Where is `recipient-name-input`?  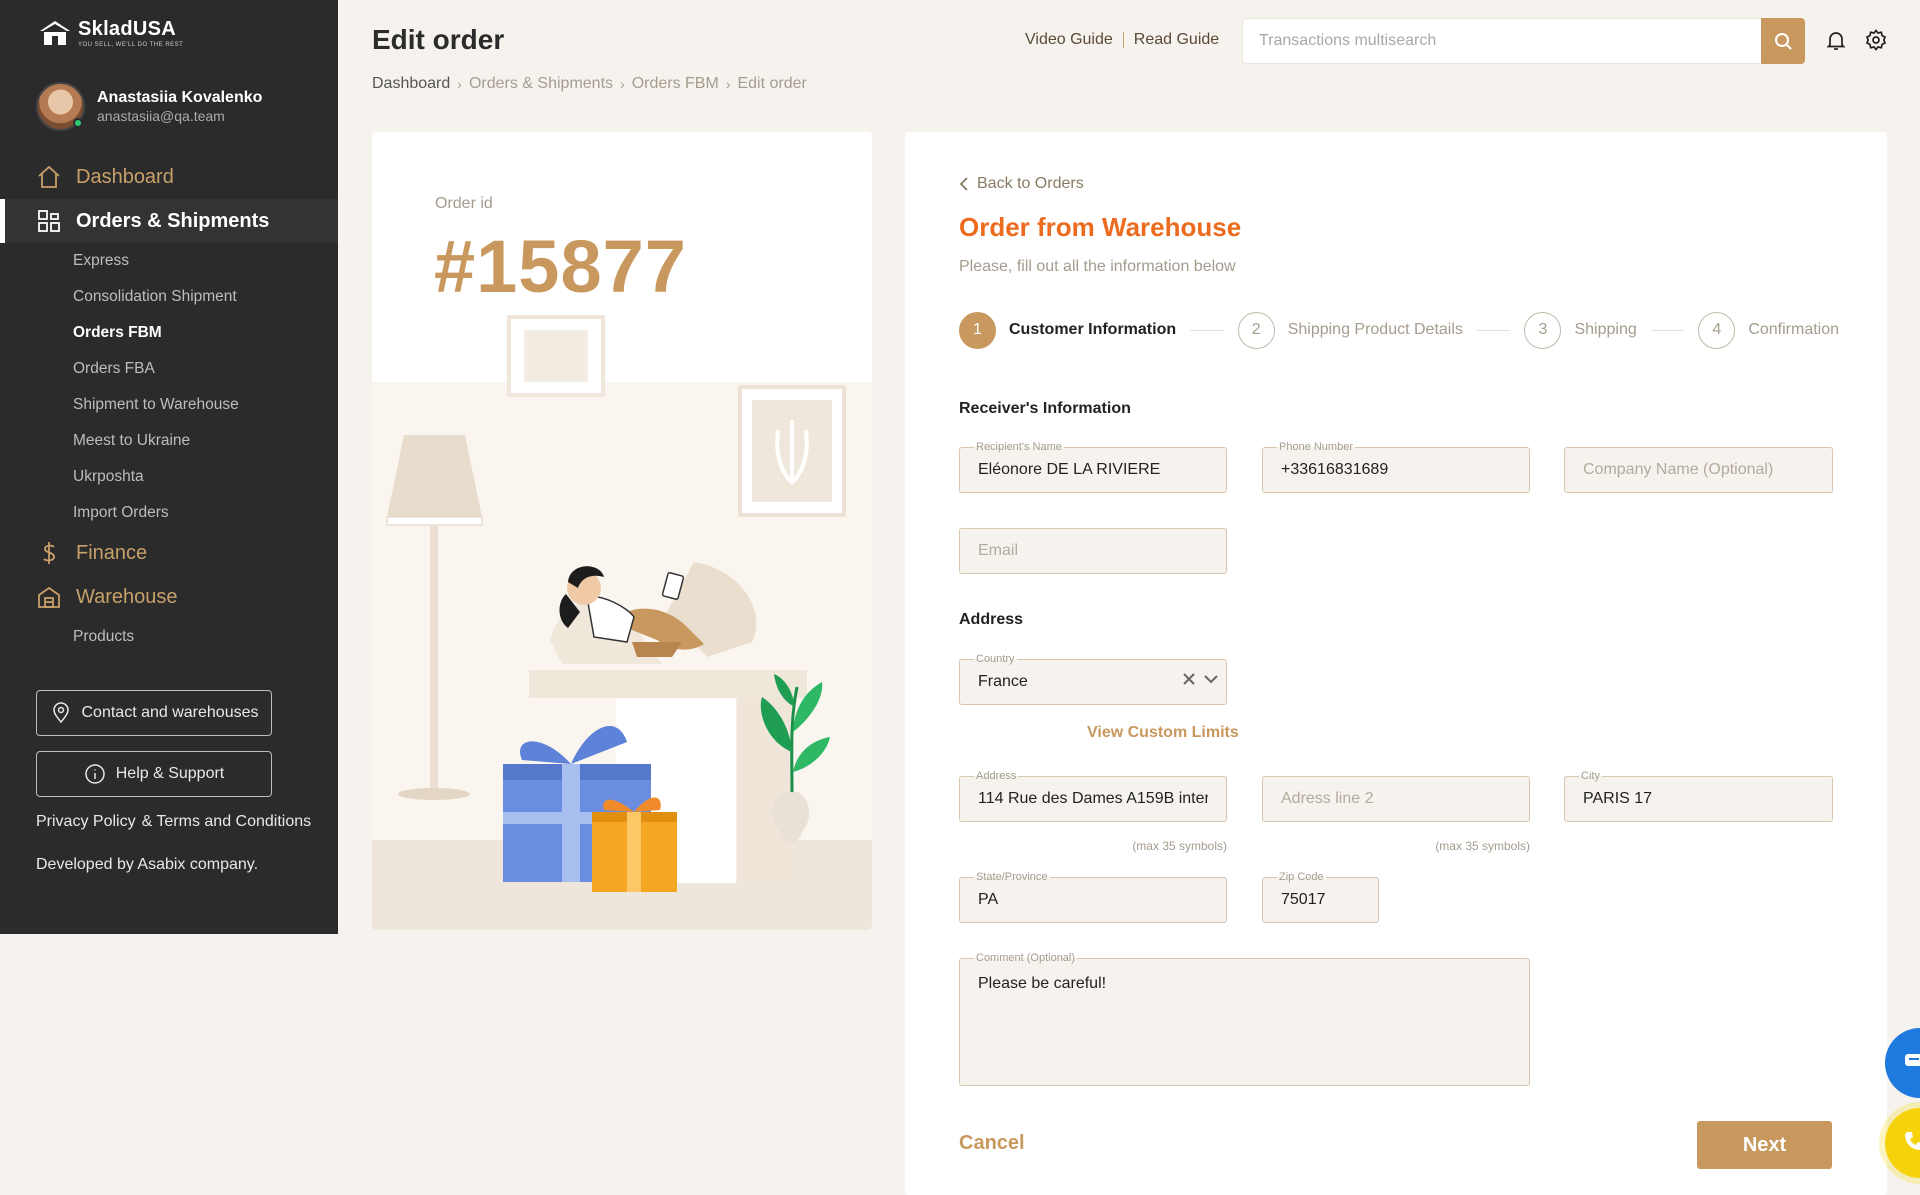
recipient-name-input is located at coordinates (1093, 470).